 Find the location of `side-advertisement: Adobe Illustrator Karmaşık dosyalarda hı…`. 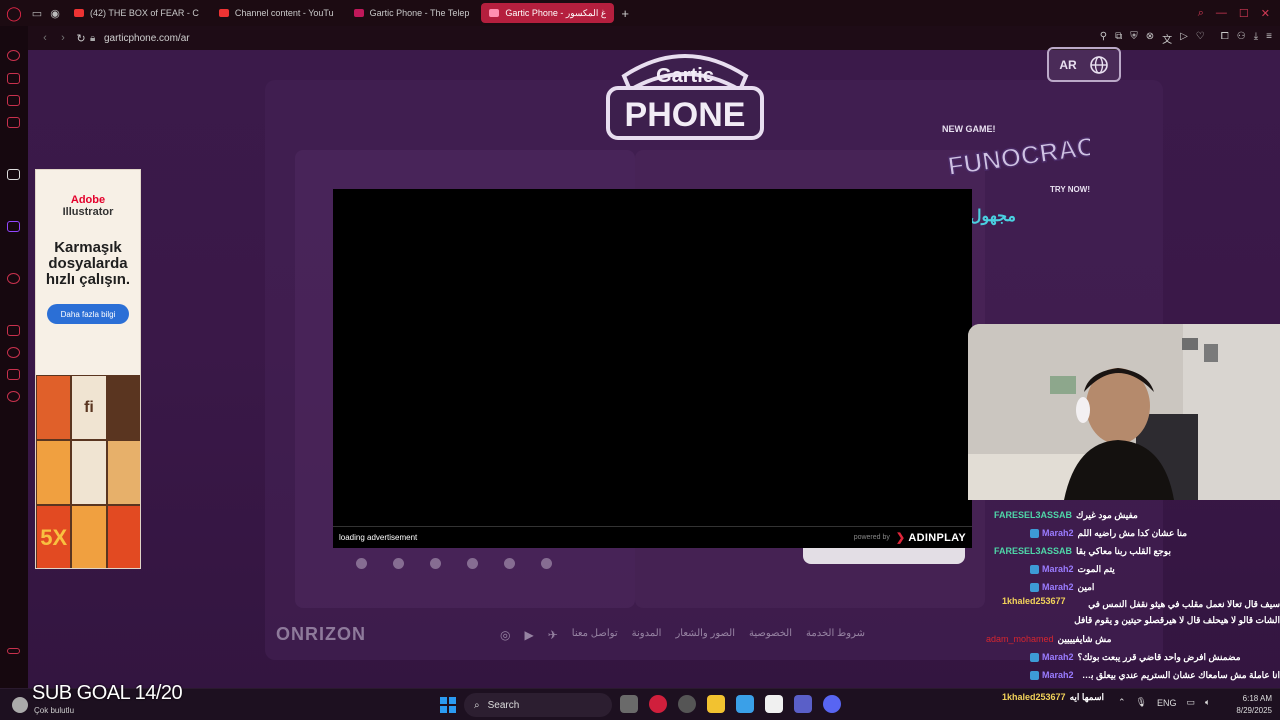

side-advertisement: Adobe Illustrator Karmaşık dosyalarda hı… is located at coordinates (88, 369).